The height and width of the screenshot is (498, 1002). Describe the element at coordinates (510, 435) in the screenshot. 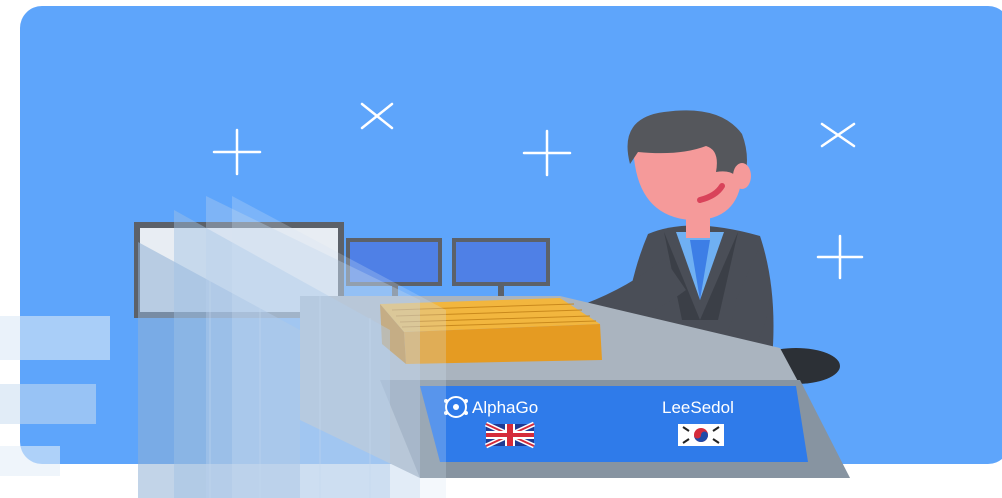

I see `uk-flag-icon` at that location.